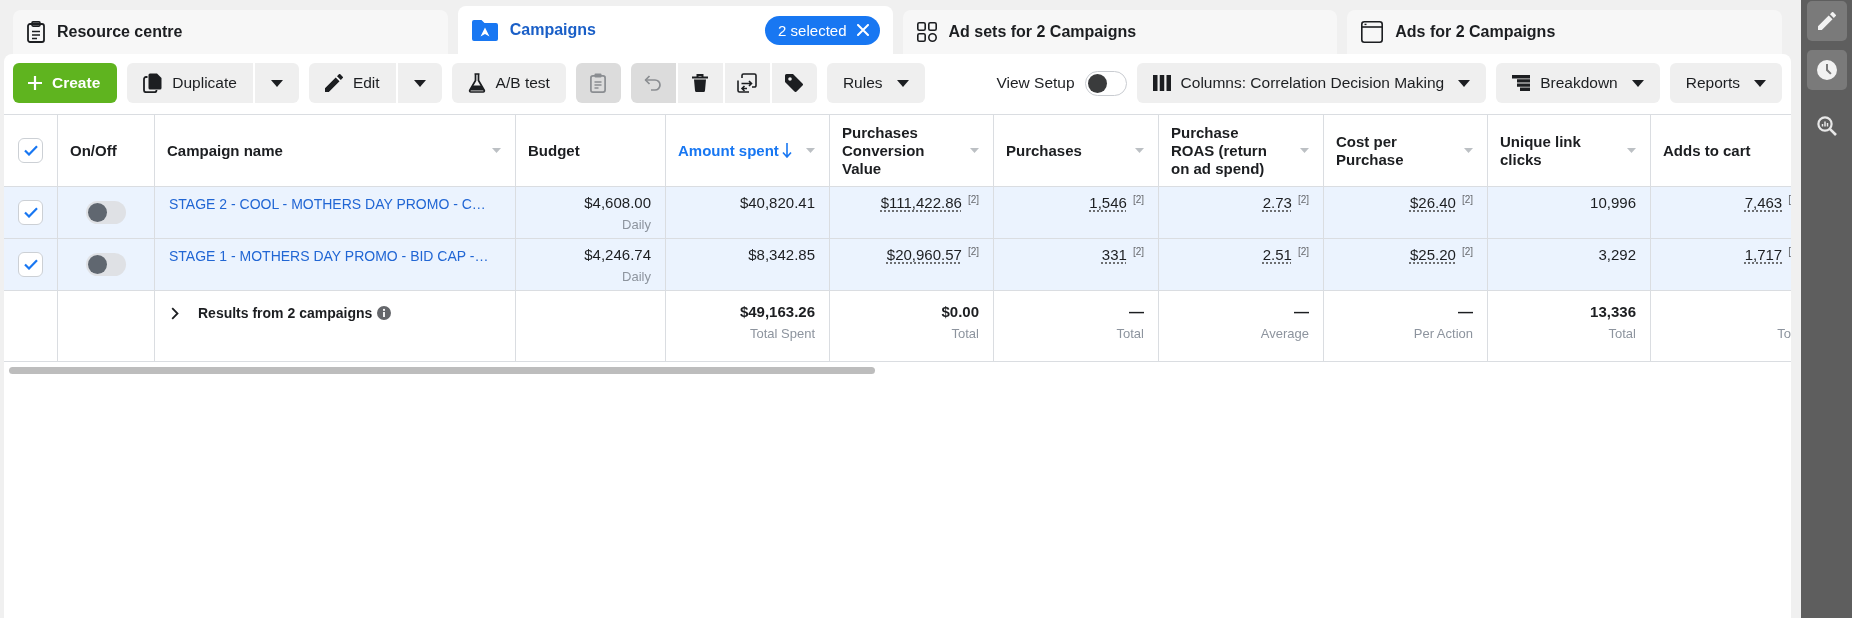  Describe the element at coordinates (230, 32) in the screenshot. I see `tab: Resource centre` at that location.